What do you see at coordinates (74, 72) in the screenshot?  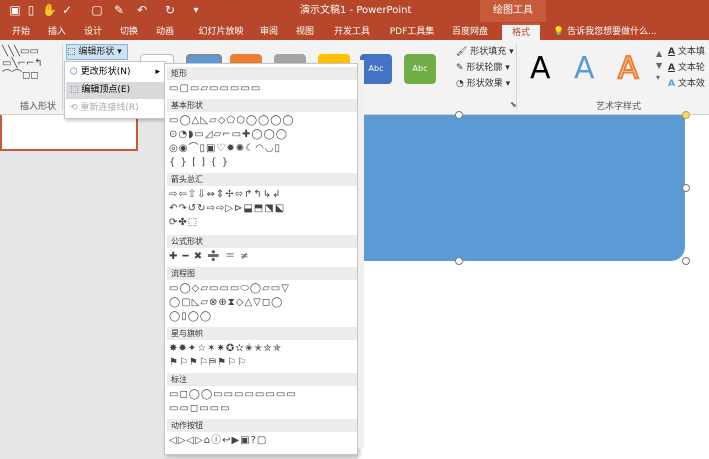 I see `change-shape-icon: ⬡` at bounding box center [74, 72].